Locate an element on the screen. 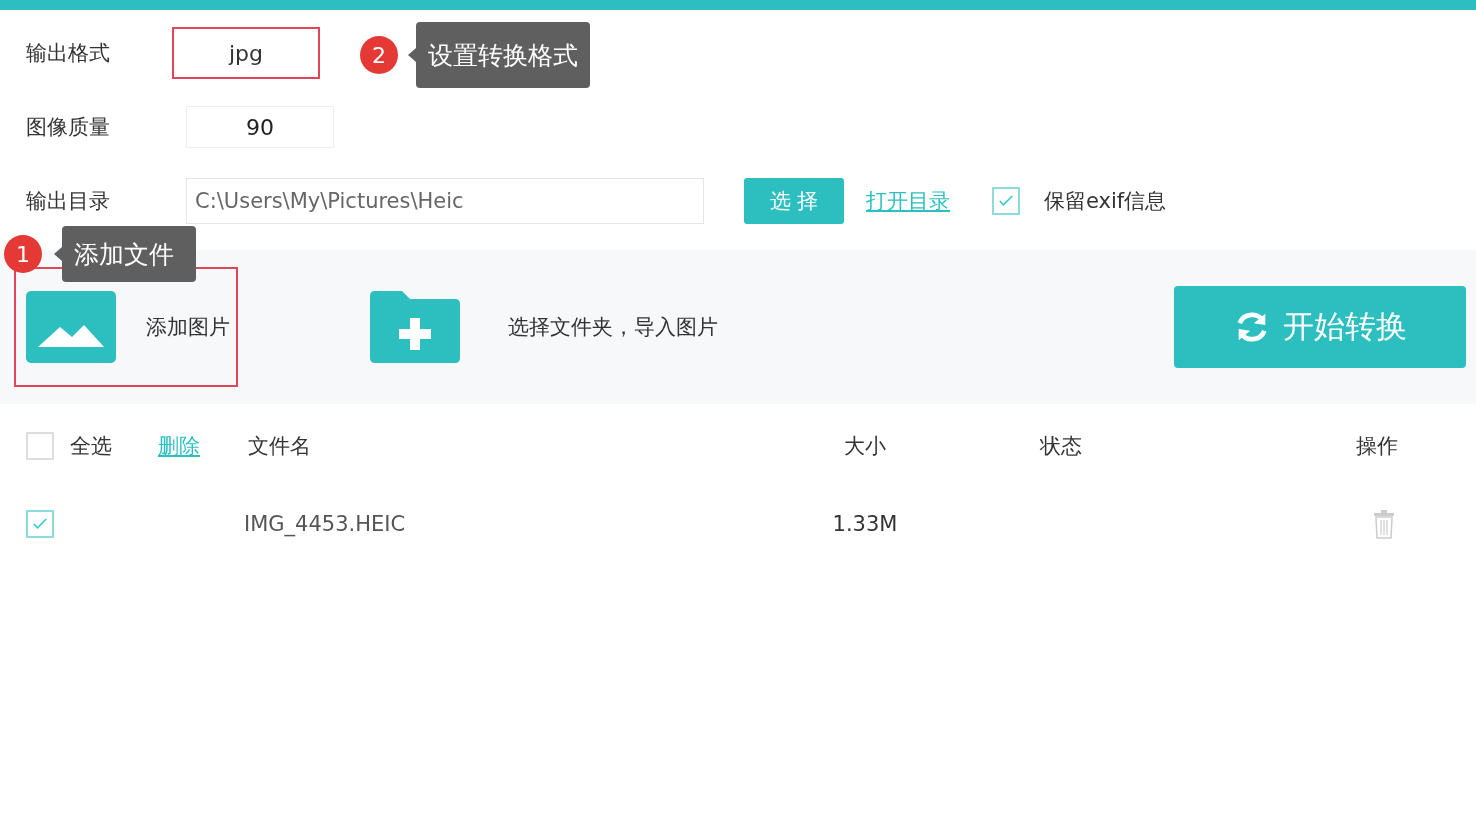  select-all-label: 全选 is located at coordinates (91, 446).